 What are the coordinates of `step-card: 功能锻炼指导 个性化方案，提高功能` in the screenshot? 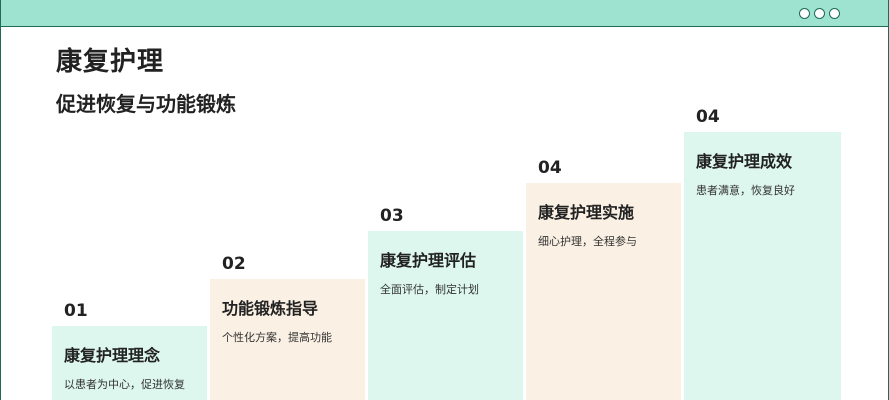 It's located at (287, 339).